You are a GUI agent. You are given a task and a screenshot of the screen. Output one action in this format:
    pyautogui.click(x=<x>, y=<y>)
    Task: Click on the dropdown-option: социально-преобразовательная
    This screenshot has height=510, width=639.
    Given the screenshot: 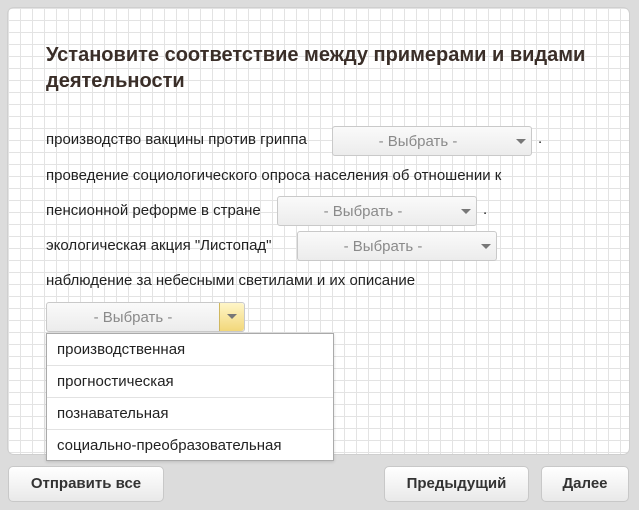 What is the action you would take?
    pyautogui.click(x=190, y=446)
    